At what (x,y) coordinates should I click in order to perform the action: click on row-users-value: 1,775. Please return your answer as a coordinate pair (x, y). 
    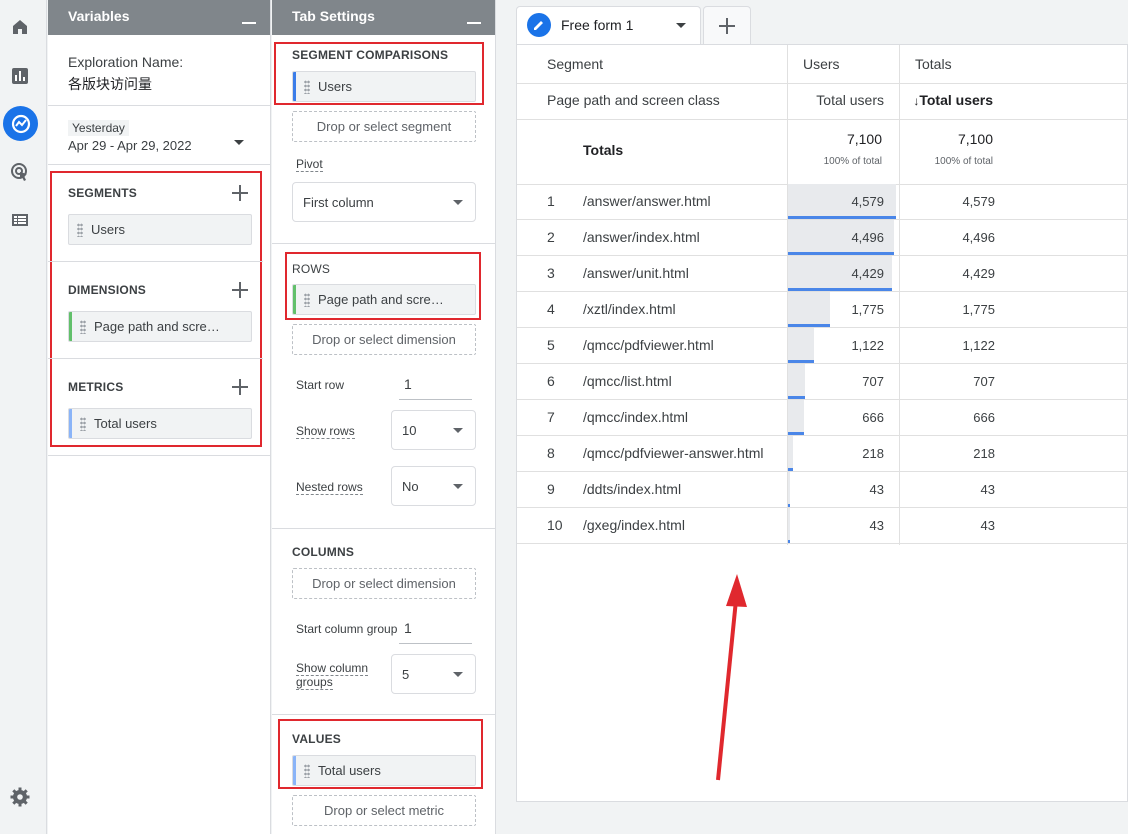
    Looking at the image, I should click on (867, 309).